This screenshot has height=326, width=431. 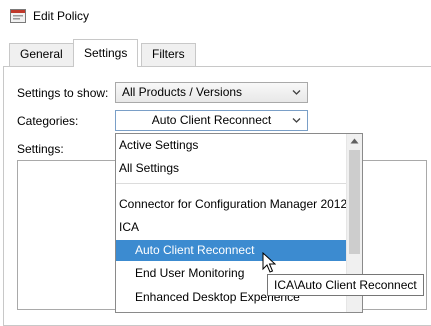 What do you see at coordinates (182, 92) in the screenshot?
I see `settings-to-show-value: All Products / Versions` at bounding box center [182, 92].